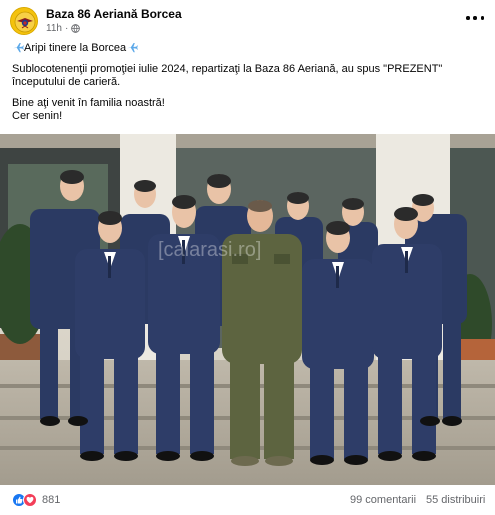 The height and width of the screenshot is (515, 495). Describe the element at coordinates (54, 28) in the screenshot. I see `post-time: 11h` at that location.